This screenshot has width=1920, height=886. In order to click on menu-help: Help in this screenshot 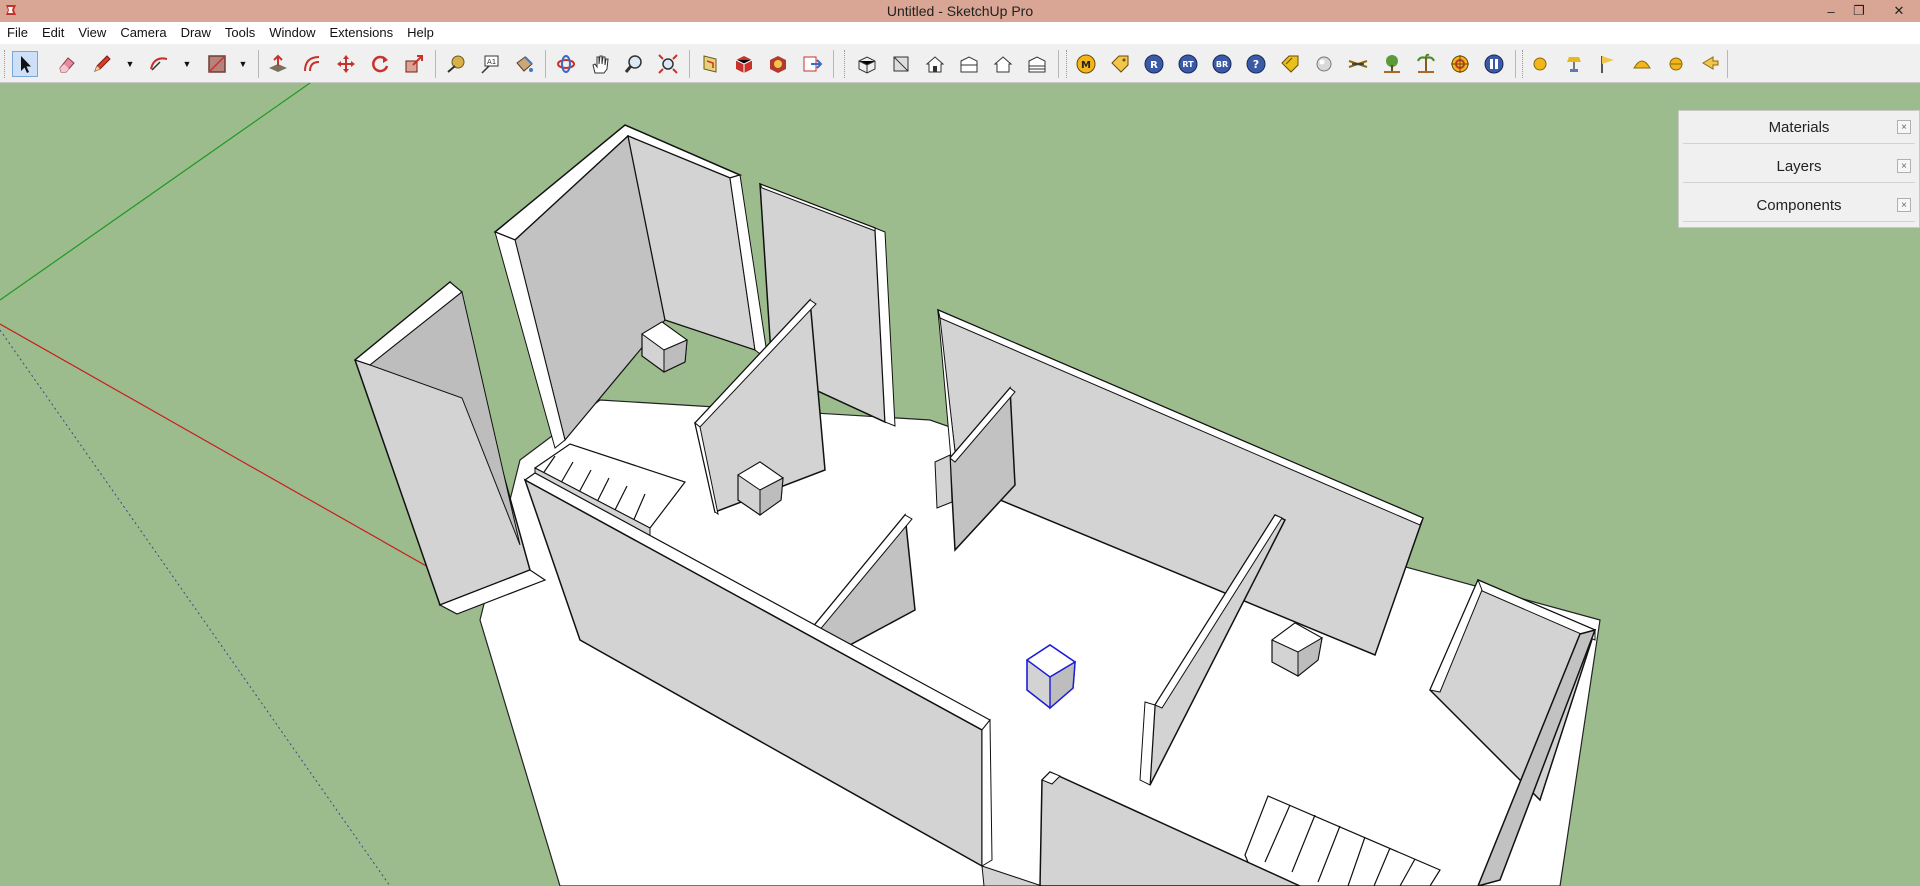, I will do `click(420, 33)`.